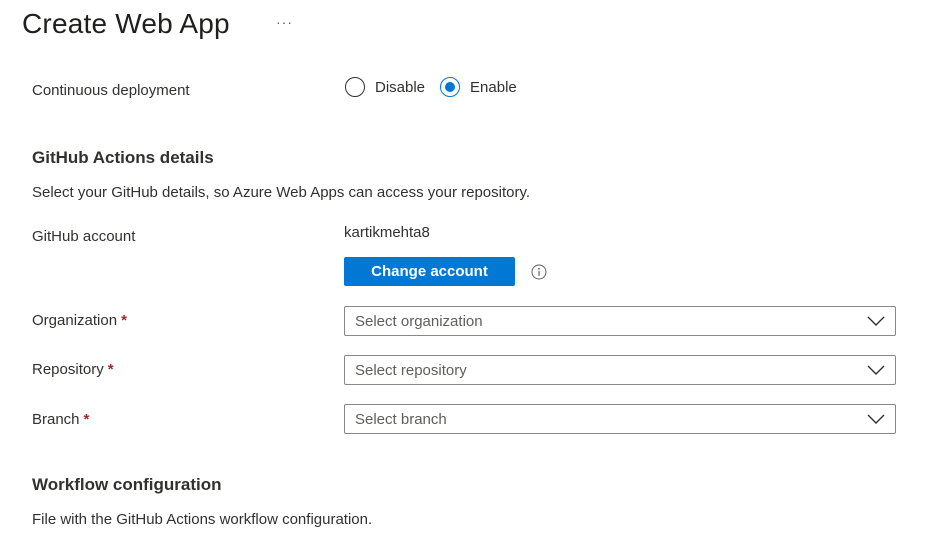  Describe the element at coordinates (429, 271) in the screenshot. I see `change-account-button: Change account` at that location.